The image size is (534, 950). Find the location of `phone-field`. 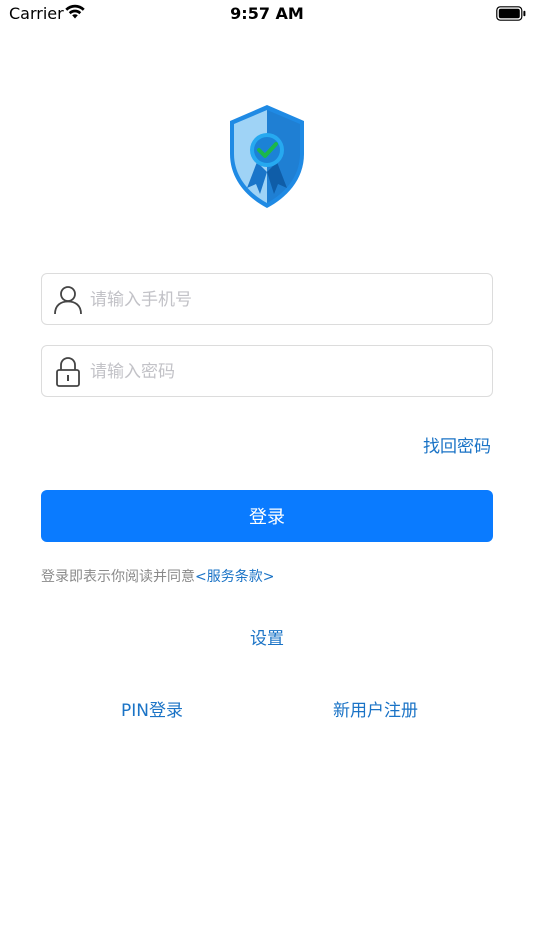

phone-field is located at coordinates (267, 299).